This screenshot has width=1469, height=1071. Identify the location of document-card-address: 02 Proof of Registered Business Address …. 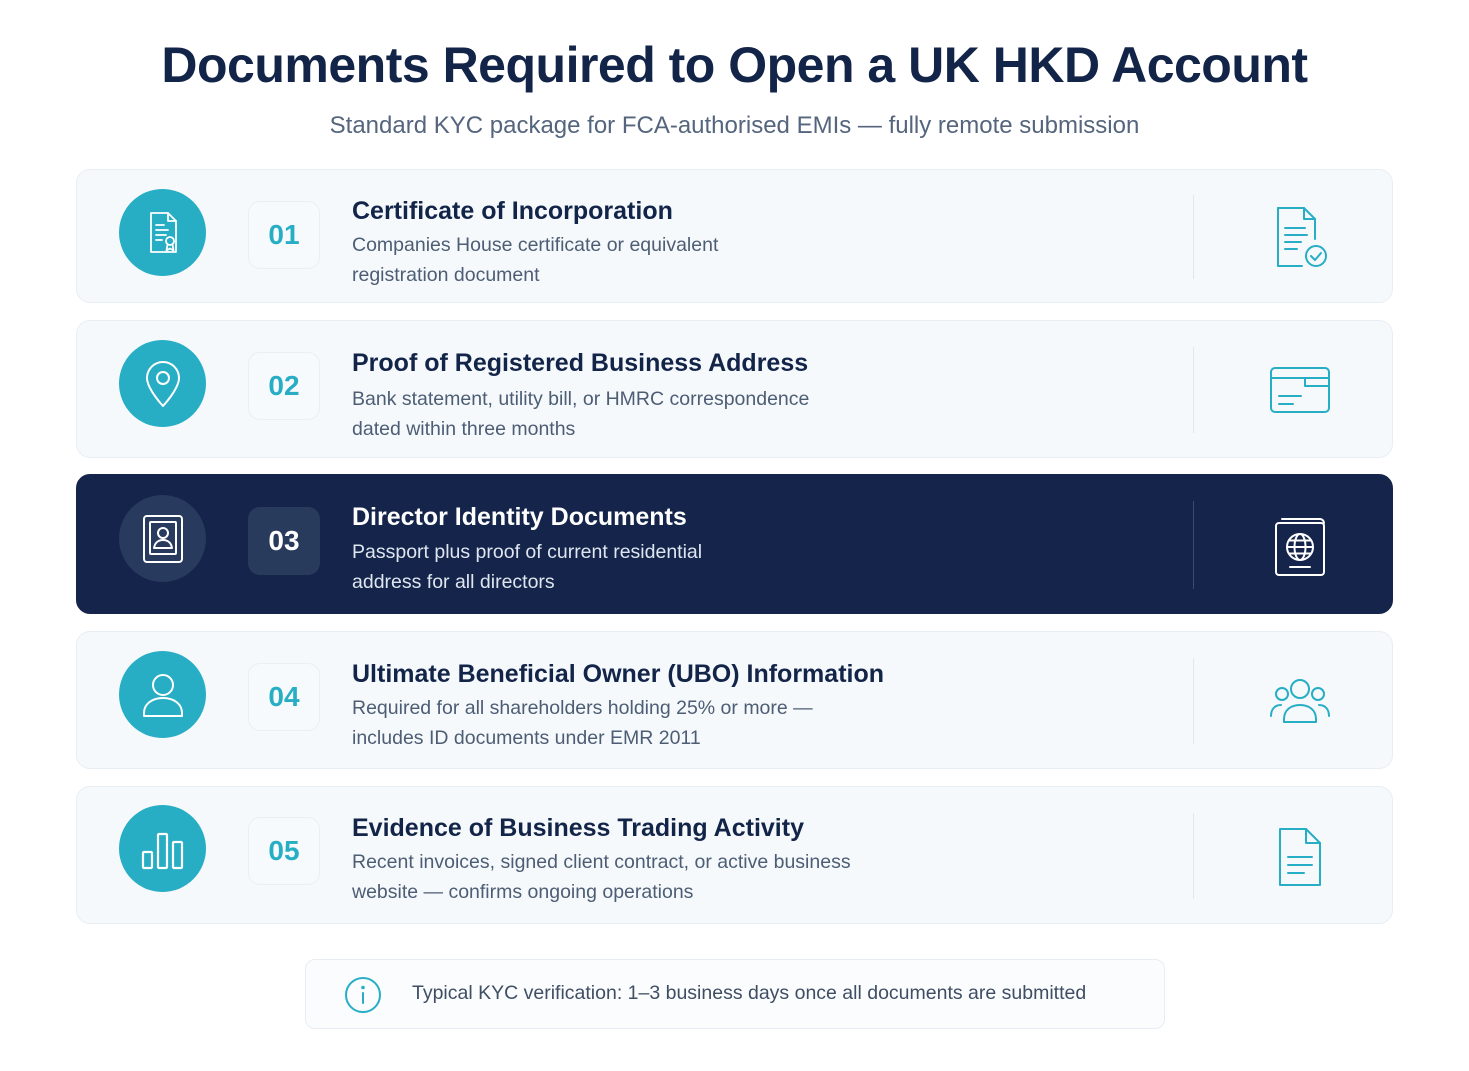
(734, 389).